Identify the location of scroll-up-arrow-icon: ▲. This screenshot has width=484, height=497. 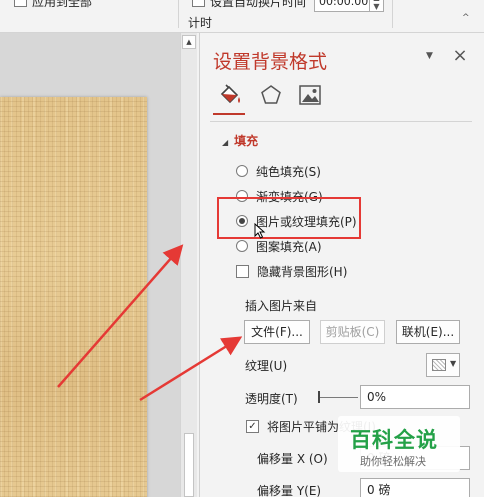
(189, 42).